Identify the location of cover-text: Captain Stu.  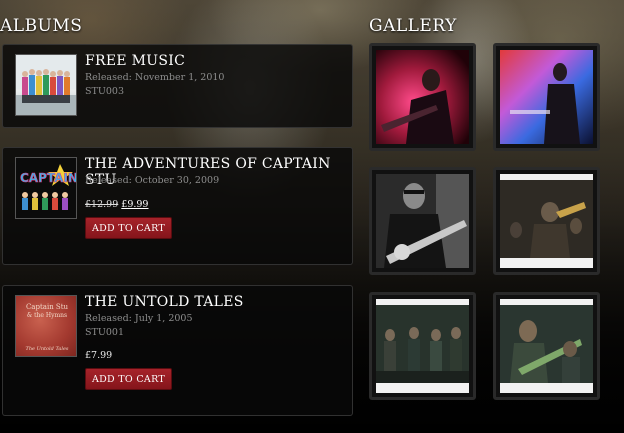
(47, 307).